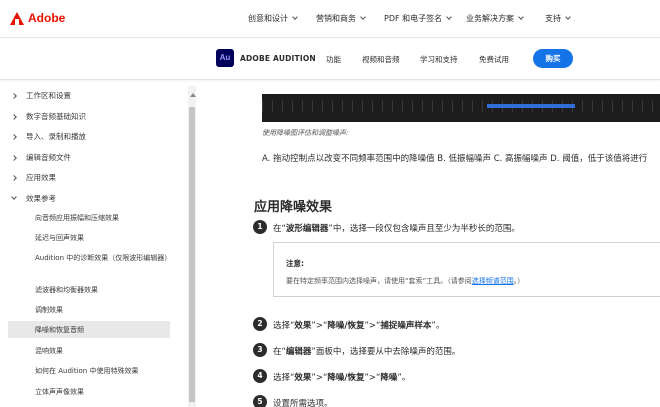  What do you see at coordinates (105, 330) in the screenshot?
I see `sidebar-subitem-active: 降噪和恢复音频` at bounding box center [105, 330].